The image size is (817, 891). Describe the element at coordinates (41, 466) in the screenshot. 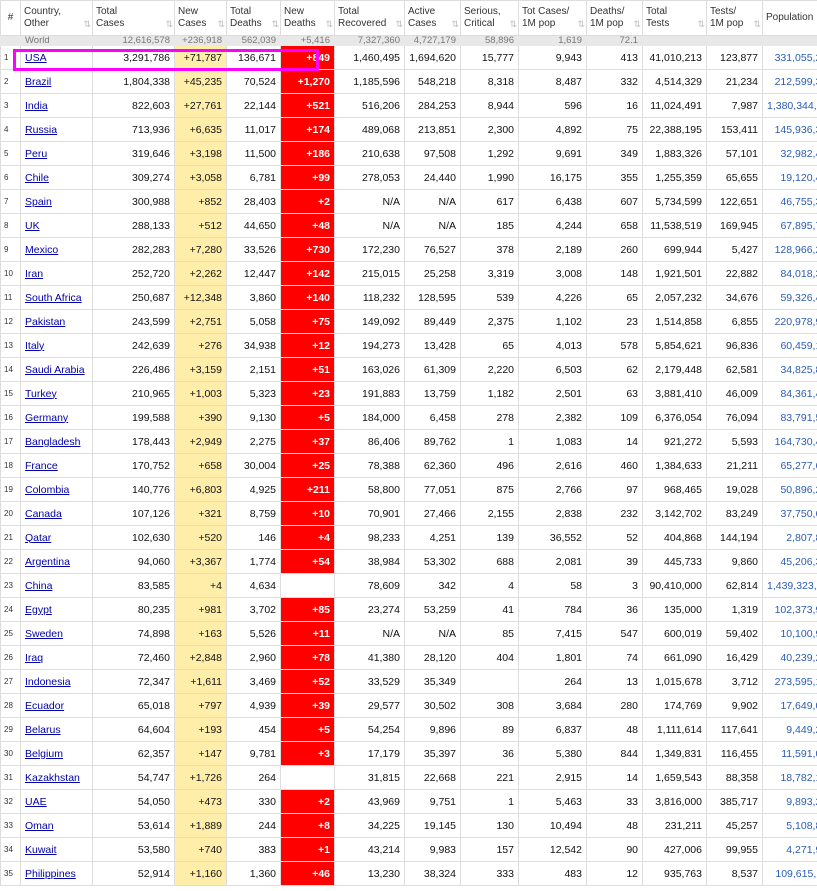

I see `country-link: France` at that location.